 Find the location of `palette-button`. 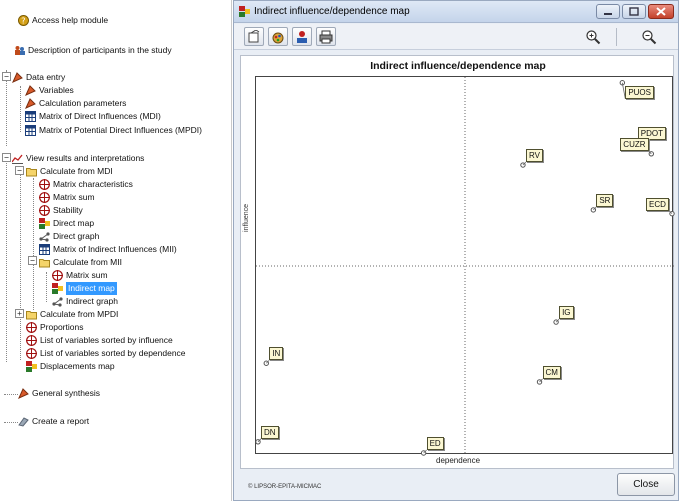

palette-button is located at coordinates (278, 36).